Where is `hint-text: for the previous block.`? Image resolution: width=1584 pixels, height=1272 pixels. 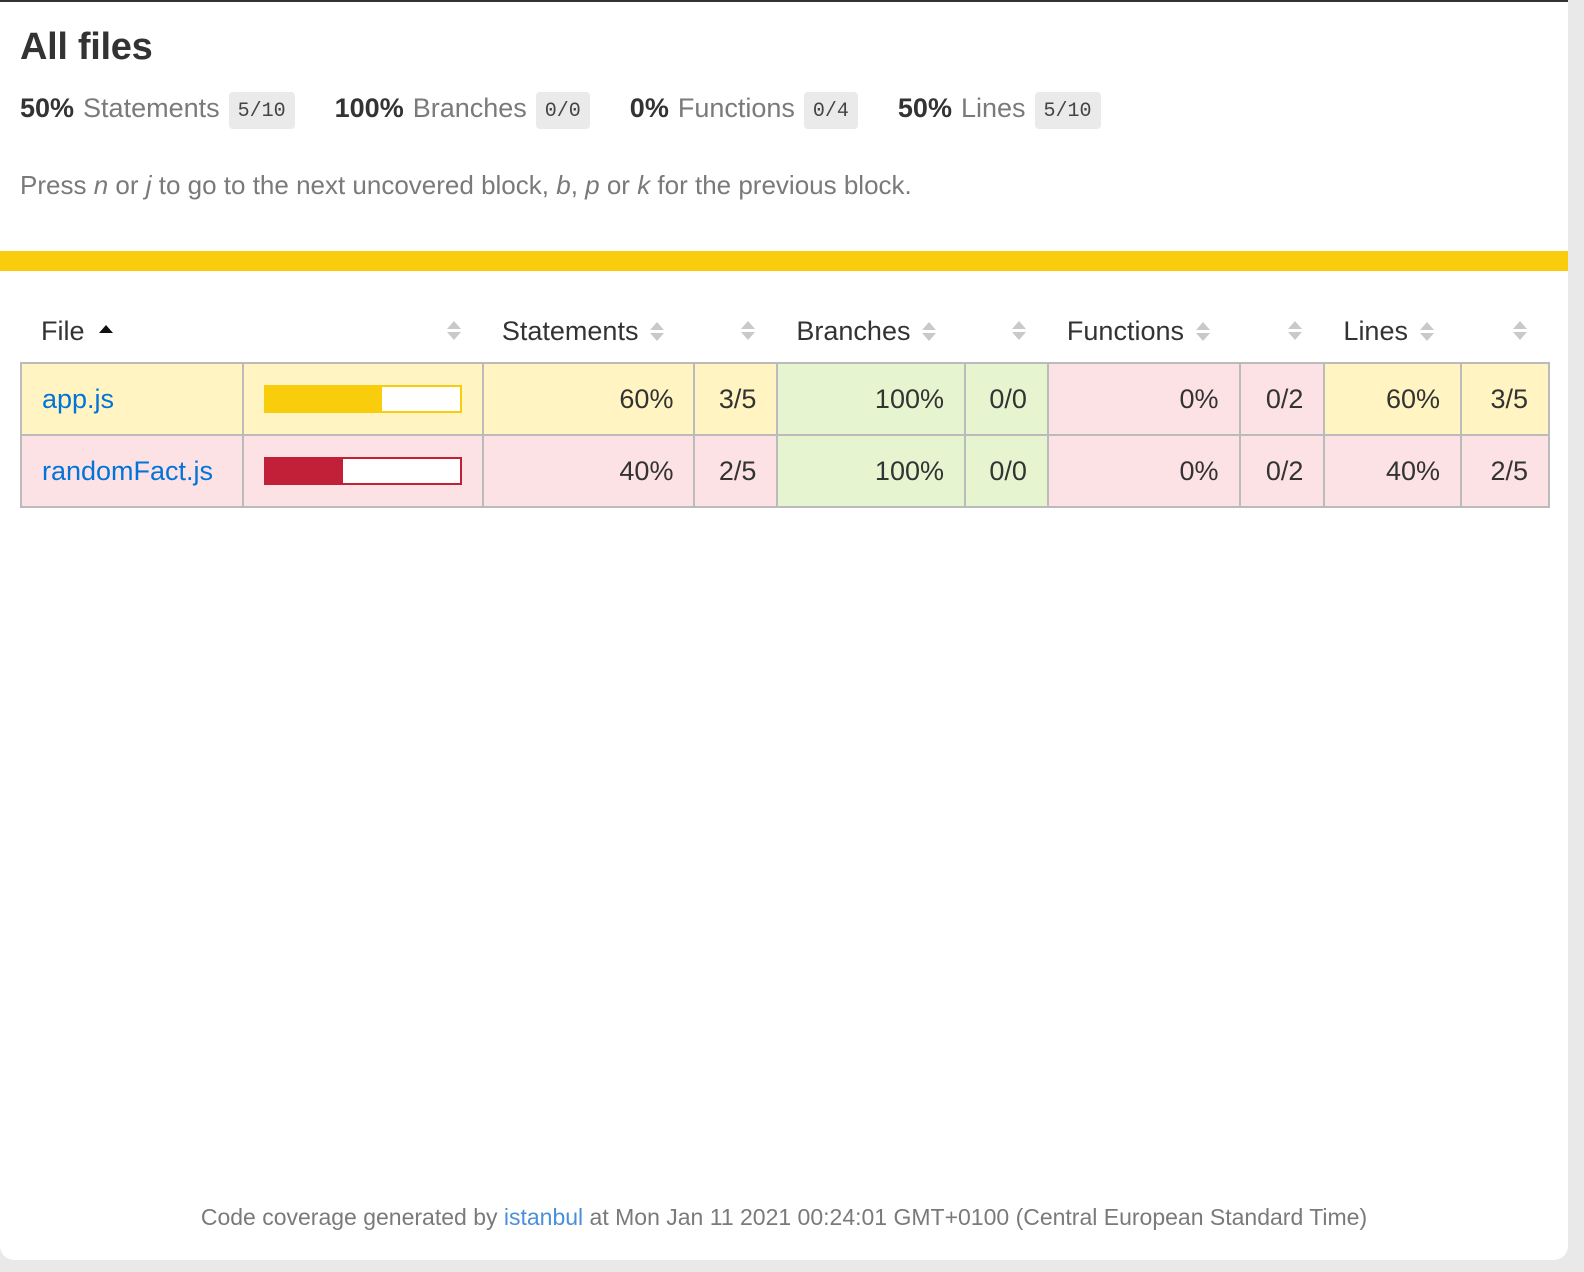 hint-text: for the previous block. is located at coordinates (781, 185).